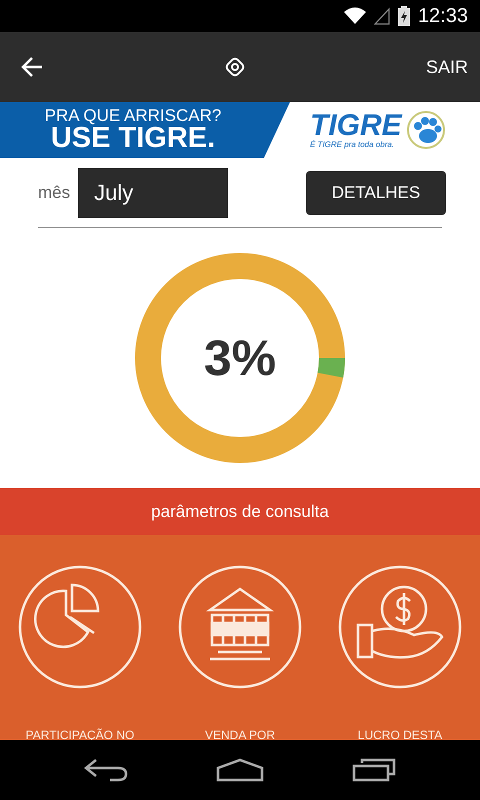 Image resolution: width=480 pixels, height=800 pixels. What do you see at coordinates (376, 192) in the screenshot?
I see `details-button: DETALHES` at bounding box center [376, 192].